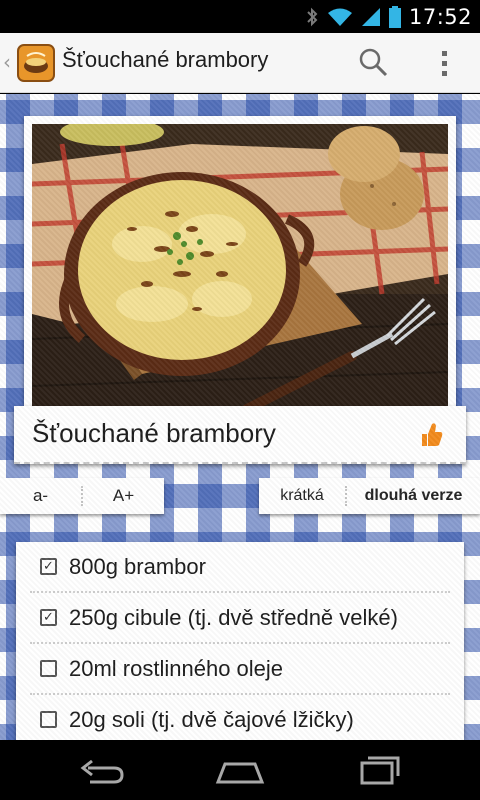 The height and width of the screenshot is (800, 480). I want to click on short-version-button: krátká, so click(302, 496).